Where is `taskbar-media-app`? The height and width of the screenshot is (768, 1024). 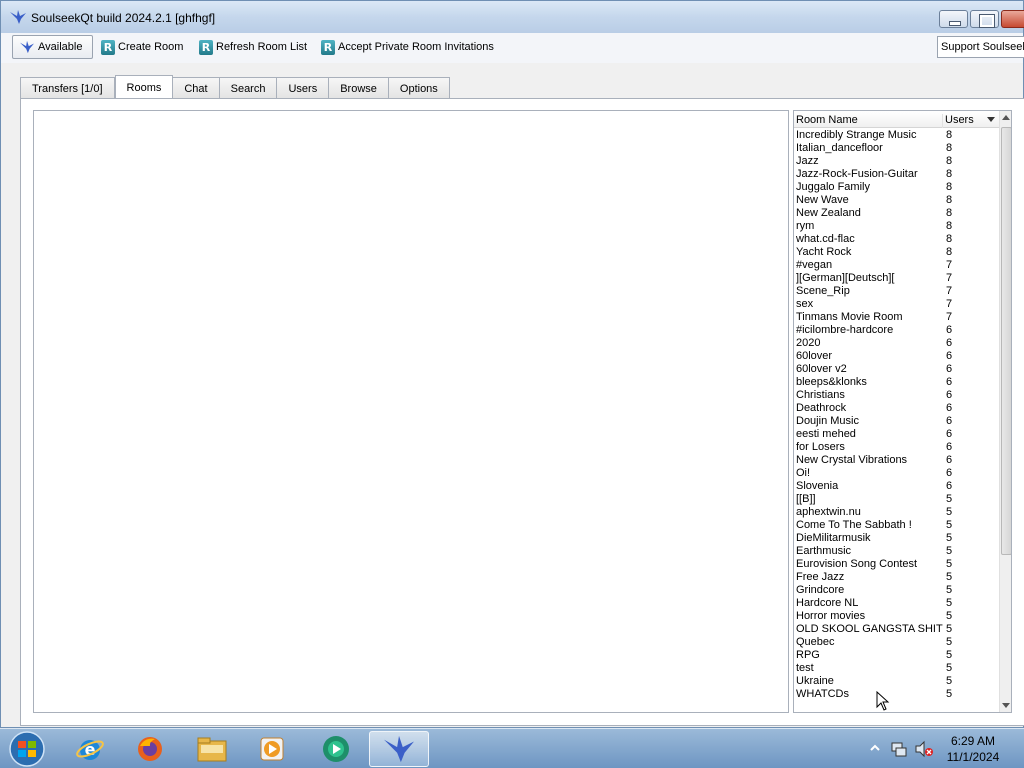 taskbar-media-app is located at coordinates (336, 749).